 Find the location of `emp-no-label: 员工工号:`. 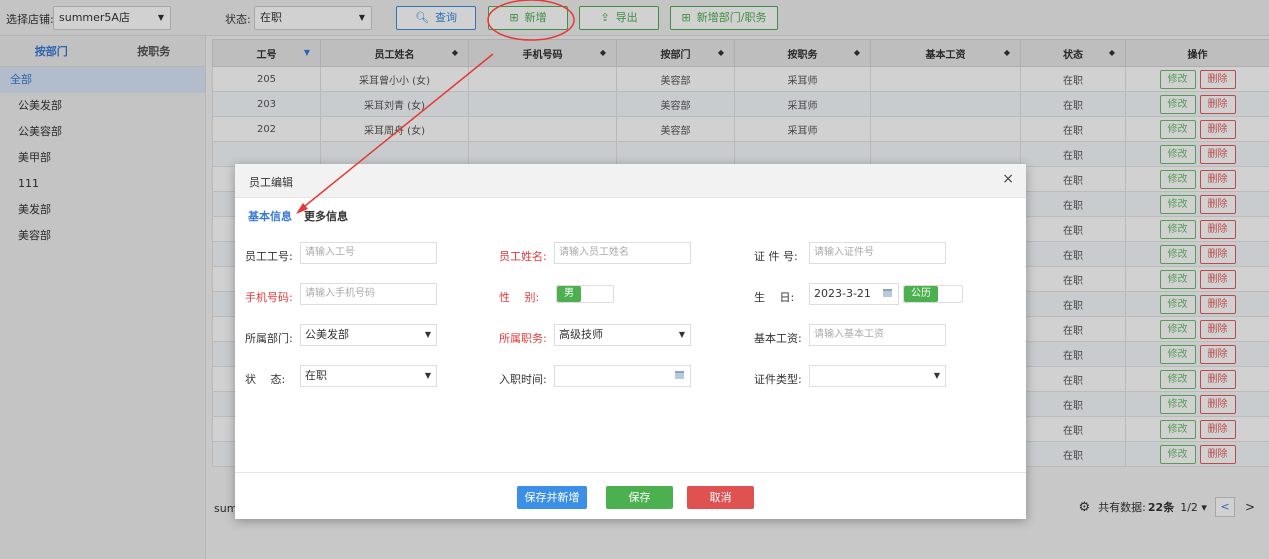

emp-no-label: 员工工号: is located at coordinates (269, 256).